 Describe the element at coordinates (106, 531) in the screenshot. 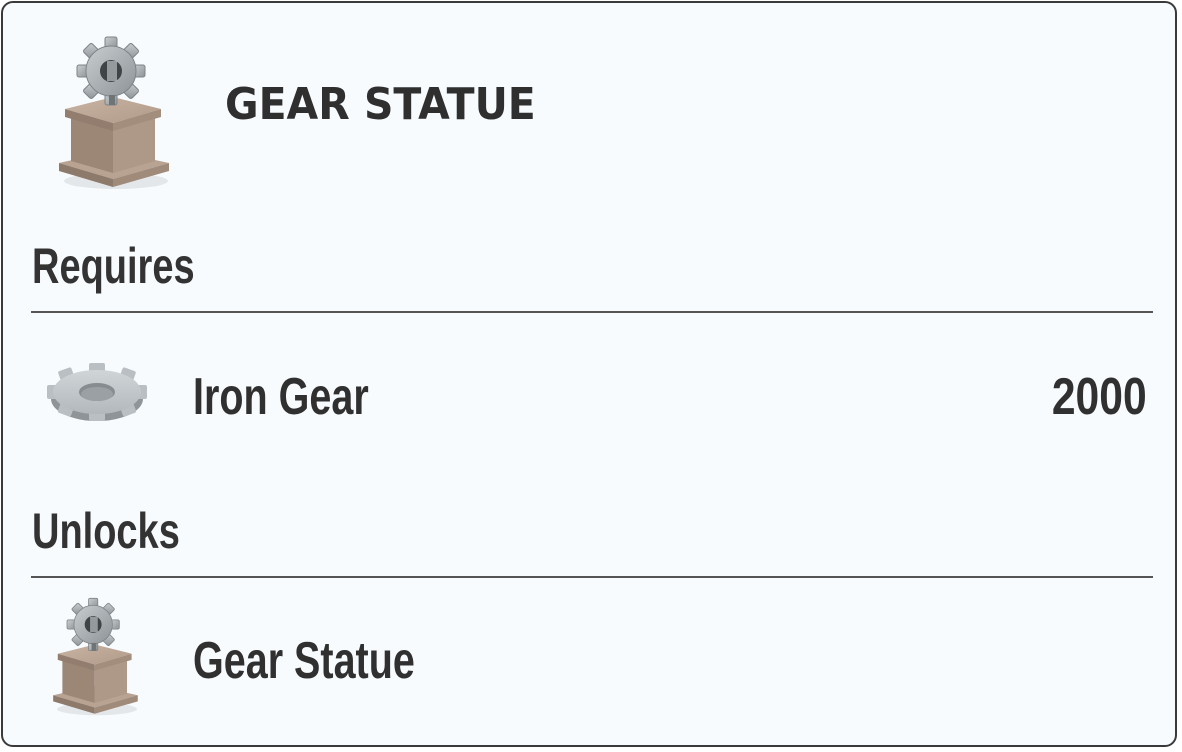

I see `unlocks-heading: Unlocks` at that location.